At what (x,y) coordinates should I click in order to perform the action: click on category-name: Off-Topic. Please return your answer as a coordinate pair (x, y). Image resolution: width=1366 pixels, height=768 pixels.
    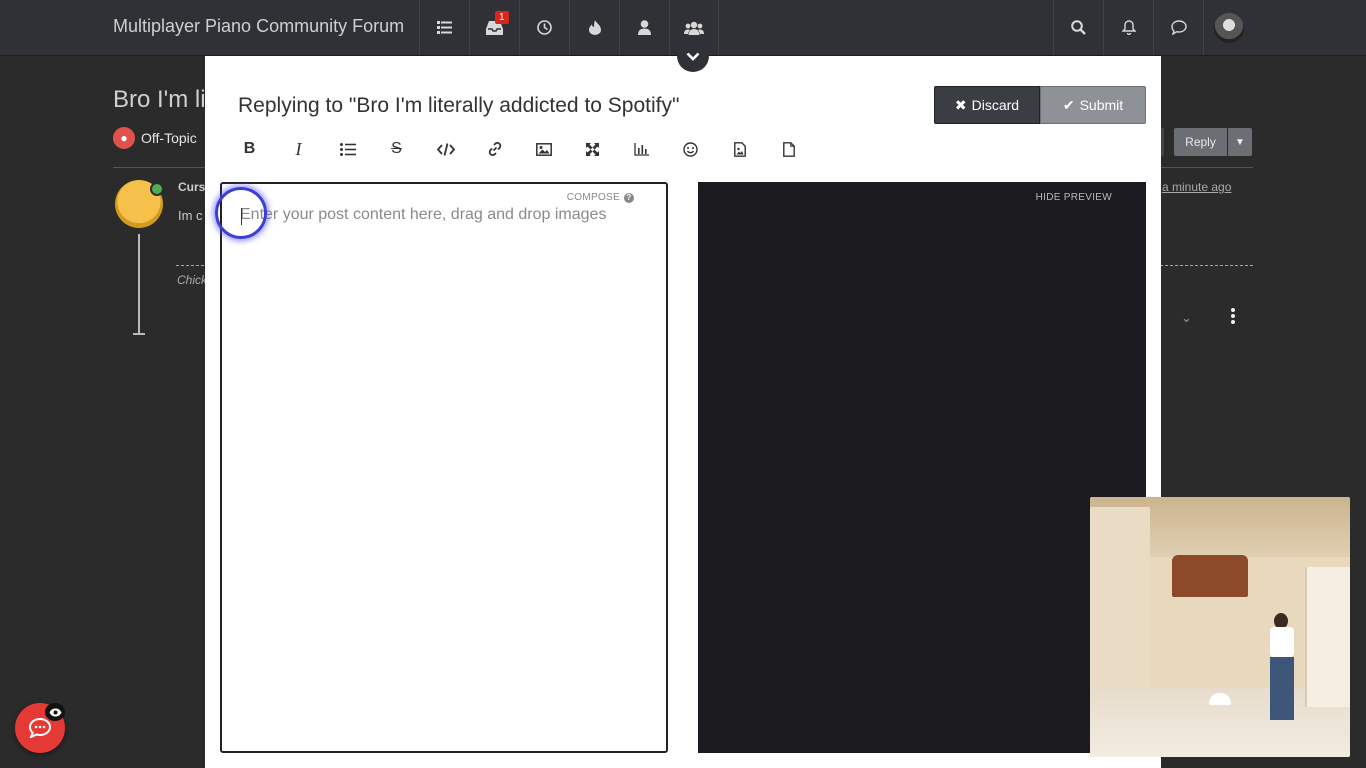
    Looking at the image, I should click on (169, 138).